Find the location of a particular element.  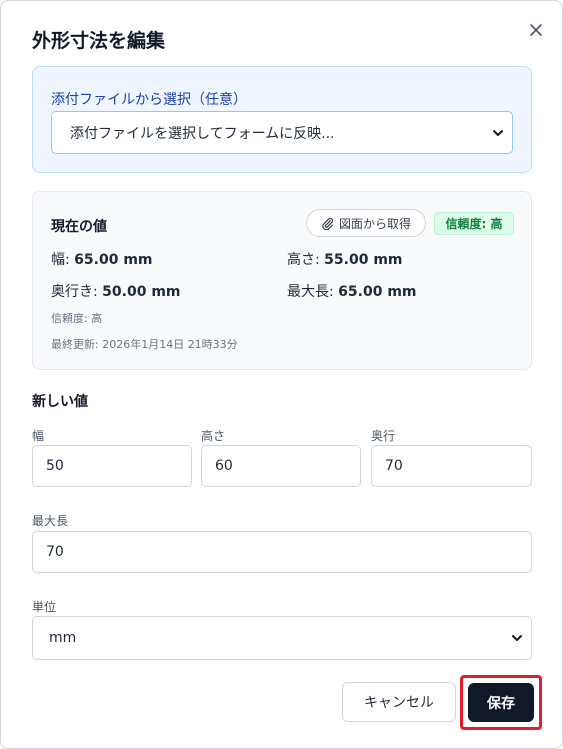

current-width-value: 65.00 mm is located at coordinates (113, 260).